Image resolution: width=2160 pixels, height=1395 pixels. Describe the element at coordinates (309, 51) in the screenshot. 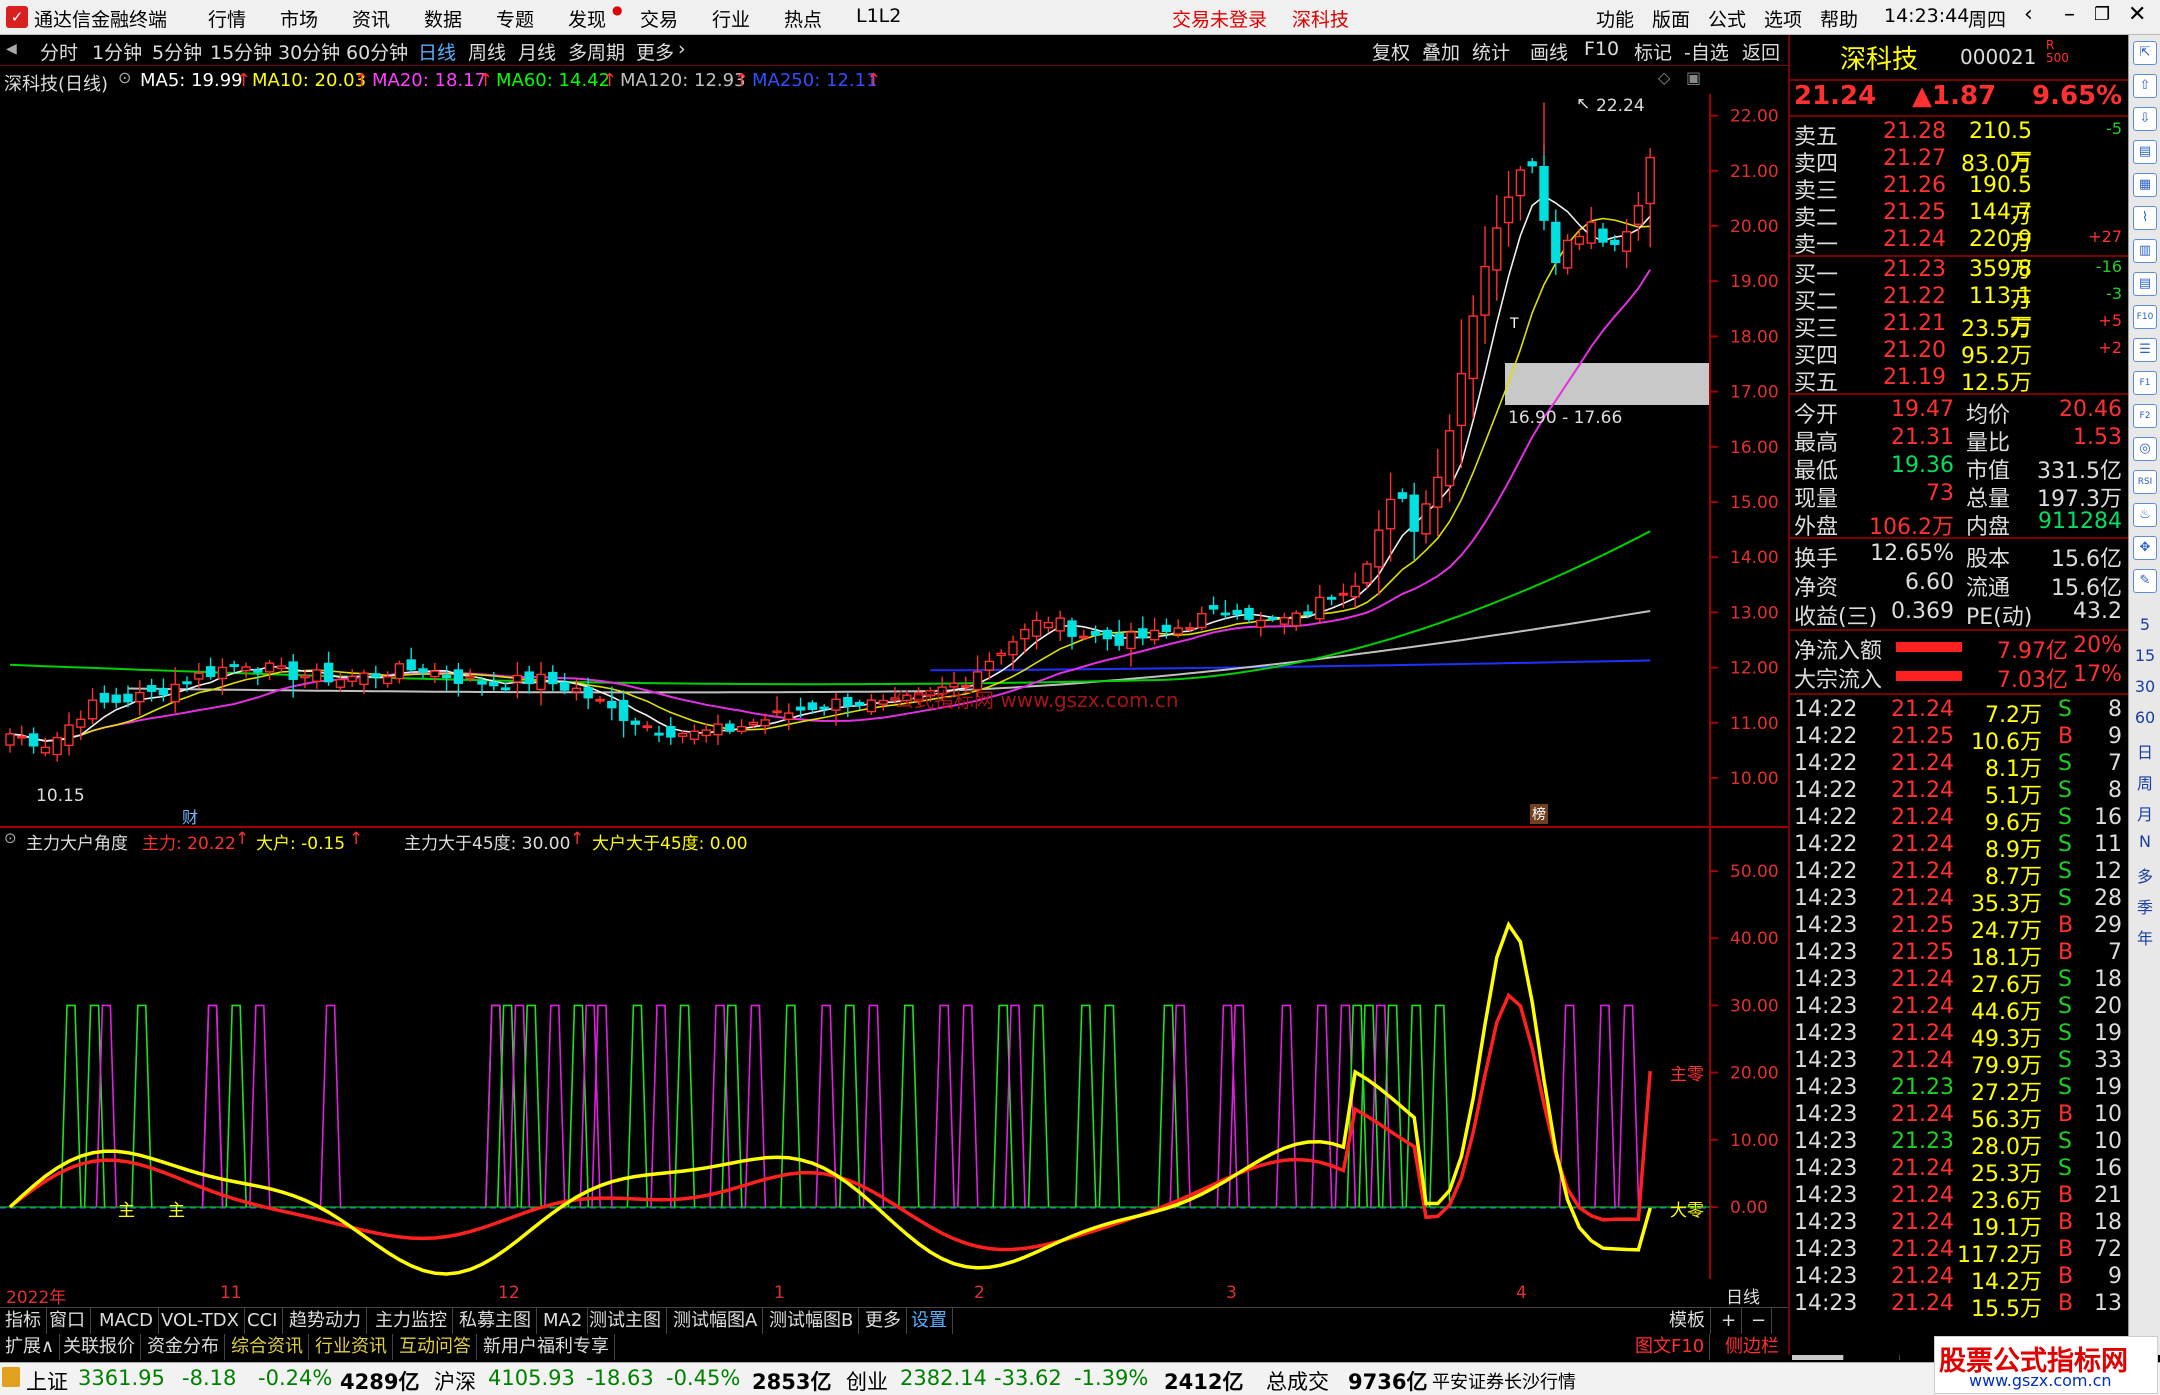

I see `period-30min: 30分钟` at that location.